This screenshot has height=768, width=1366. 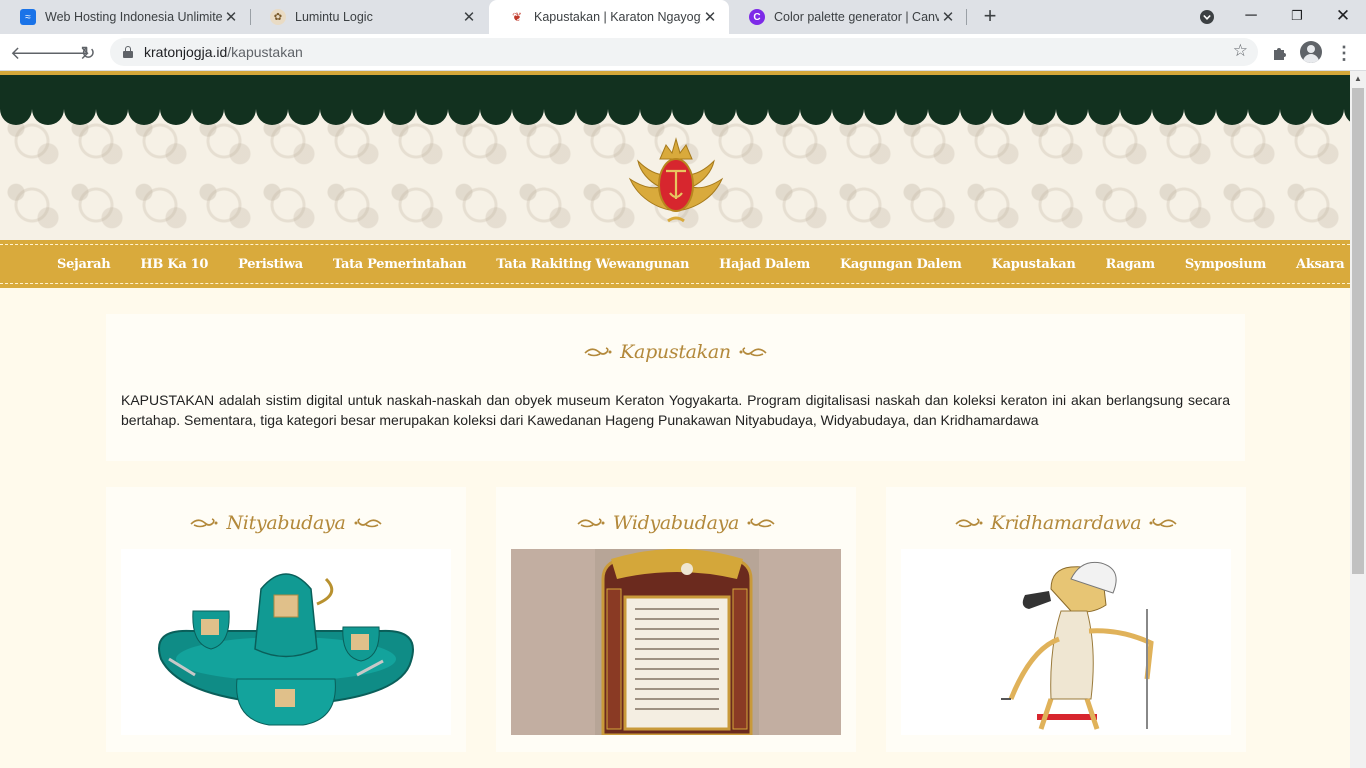 What do you see at coordinates (1343, 17) in the screenshot?
I see `close-window-button: ✕` at bounding box center [1343, 17].